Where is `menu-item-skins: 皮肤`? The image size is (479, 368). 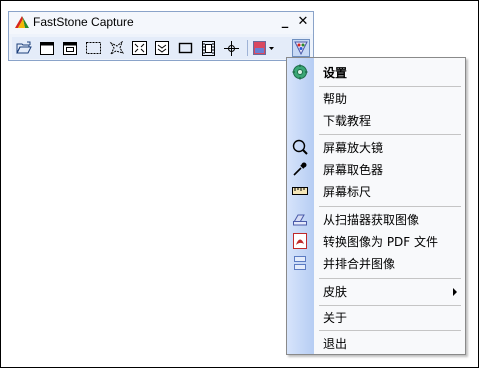
menu-item-skins: 皮肤 is located at coordinates (376, 291).